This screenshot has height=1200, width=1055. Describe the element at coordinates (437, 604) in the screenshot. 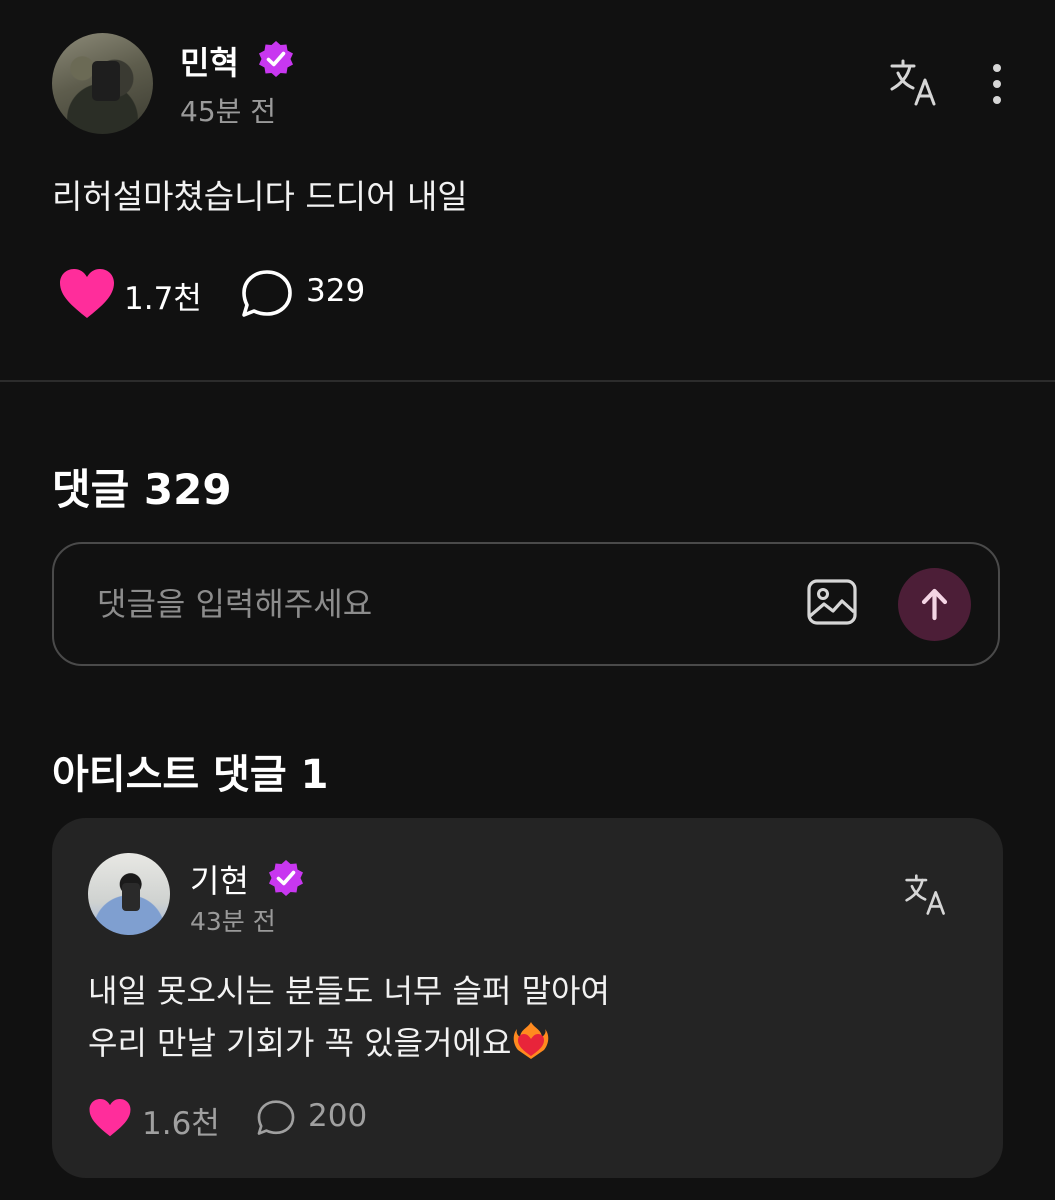

I see `comment-input` at that location.